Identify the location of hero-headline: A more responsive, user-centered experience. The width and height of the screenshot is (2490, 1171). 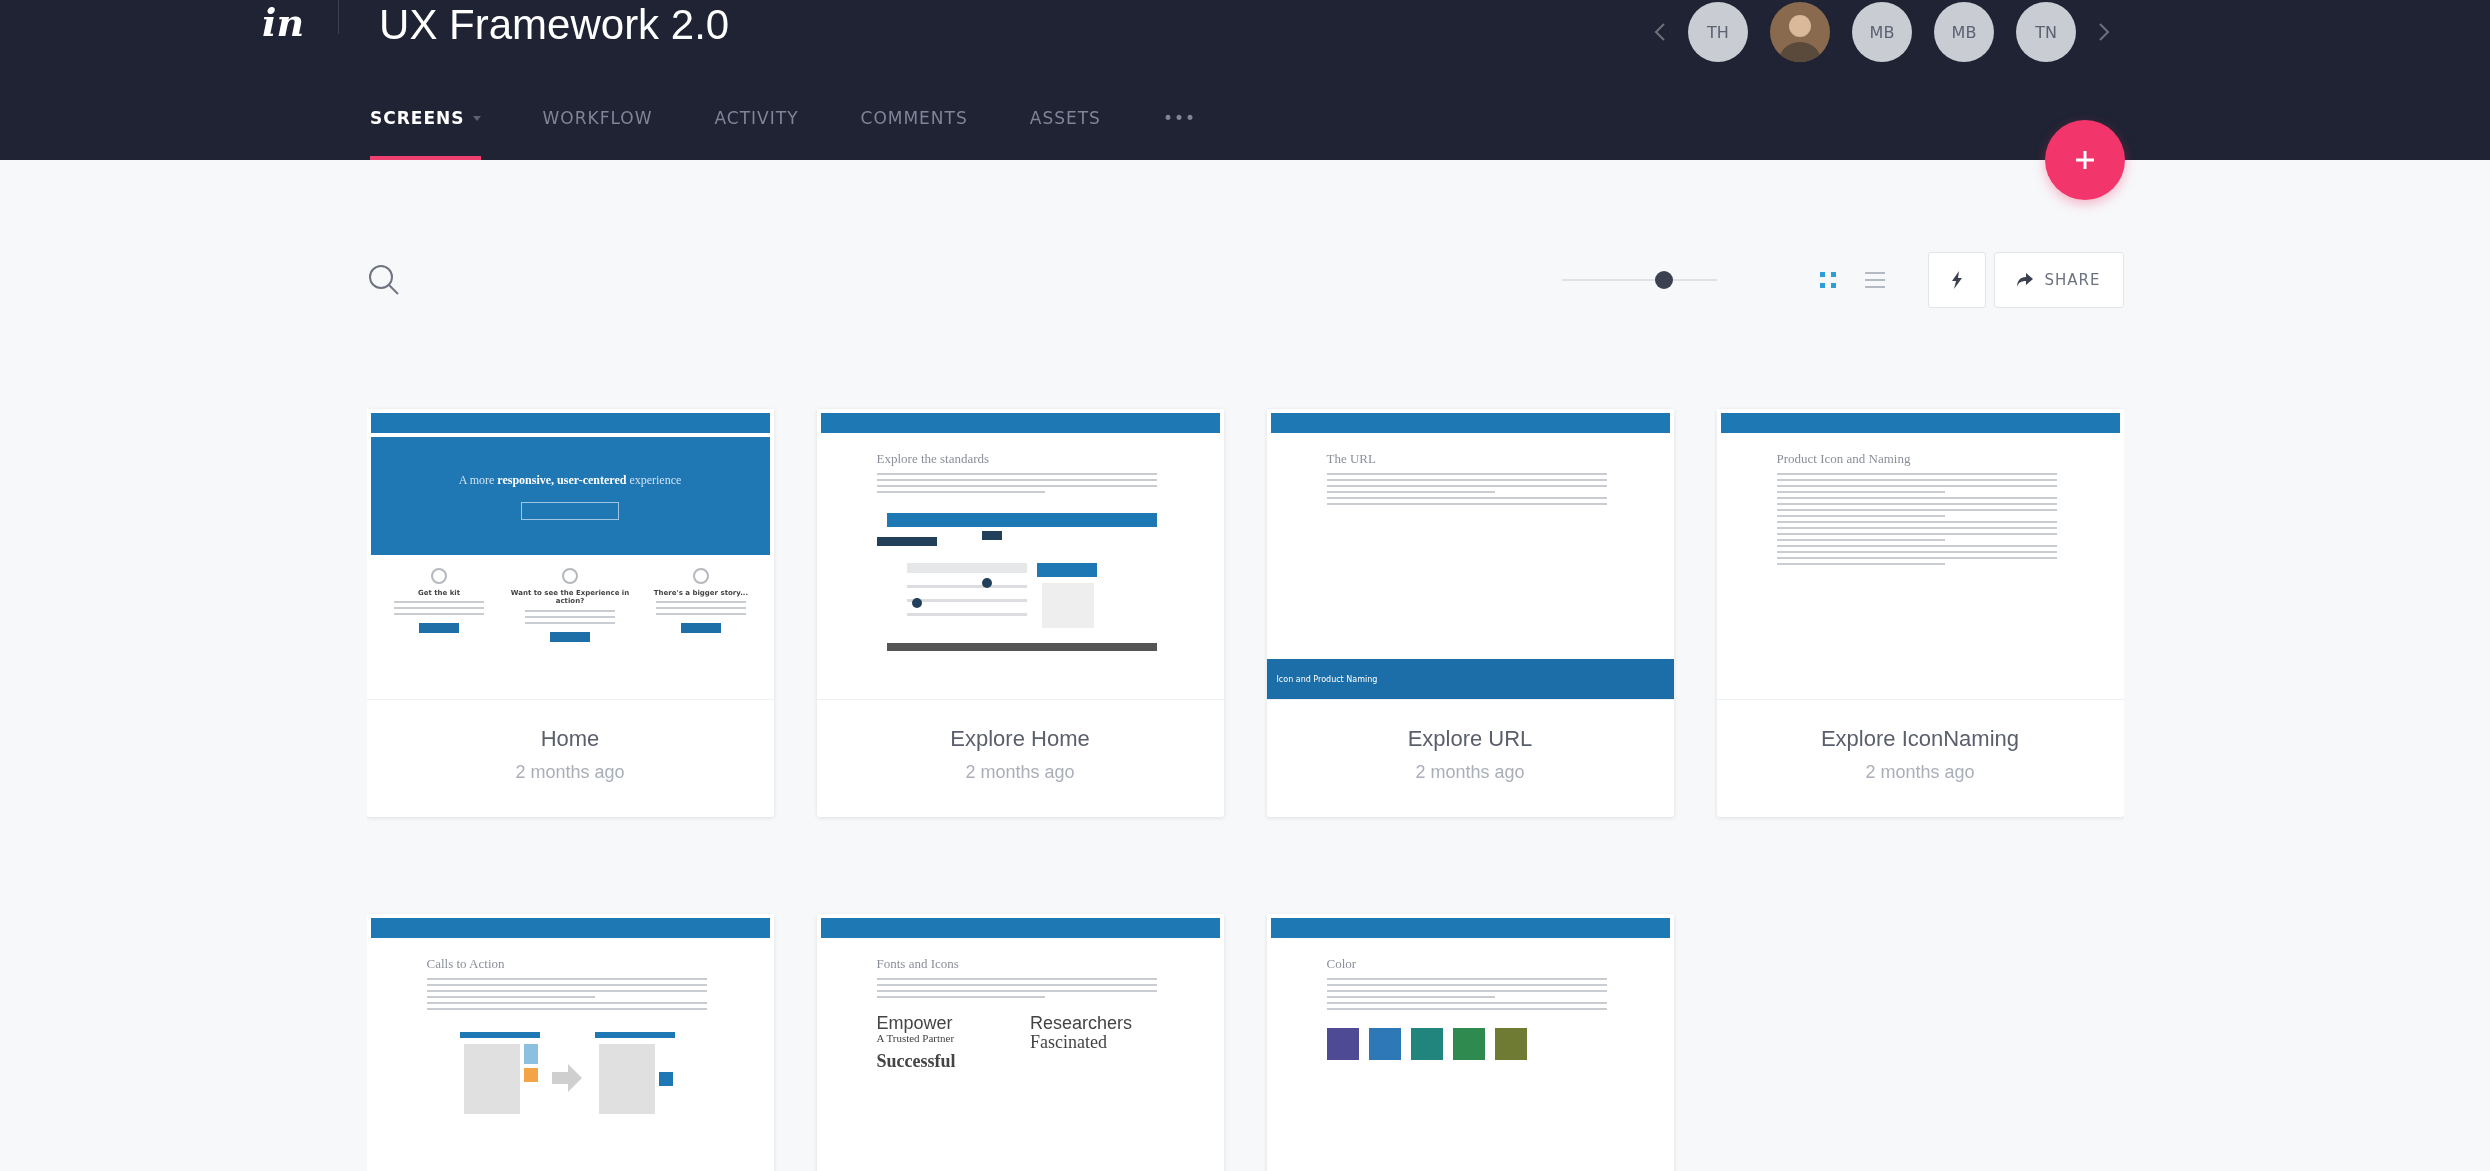
(570, 480).